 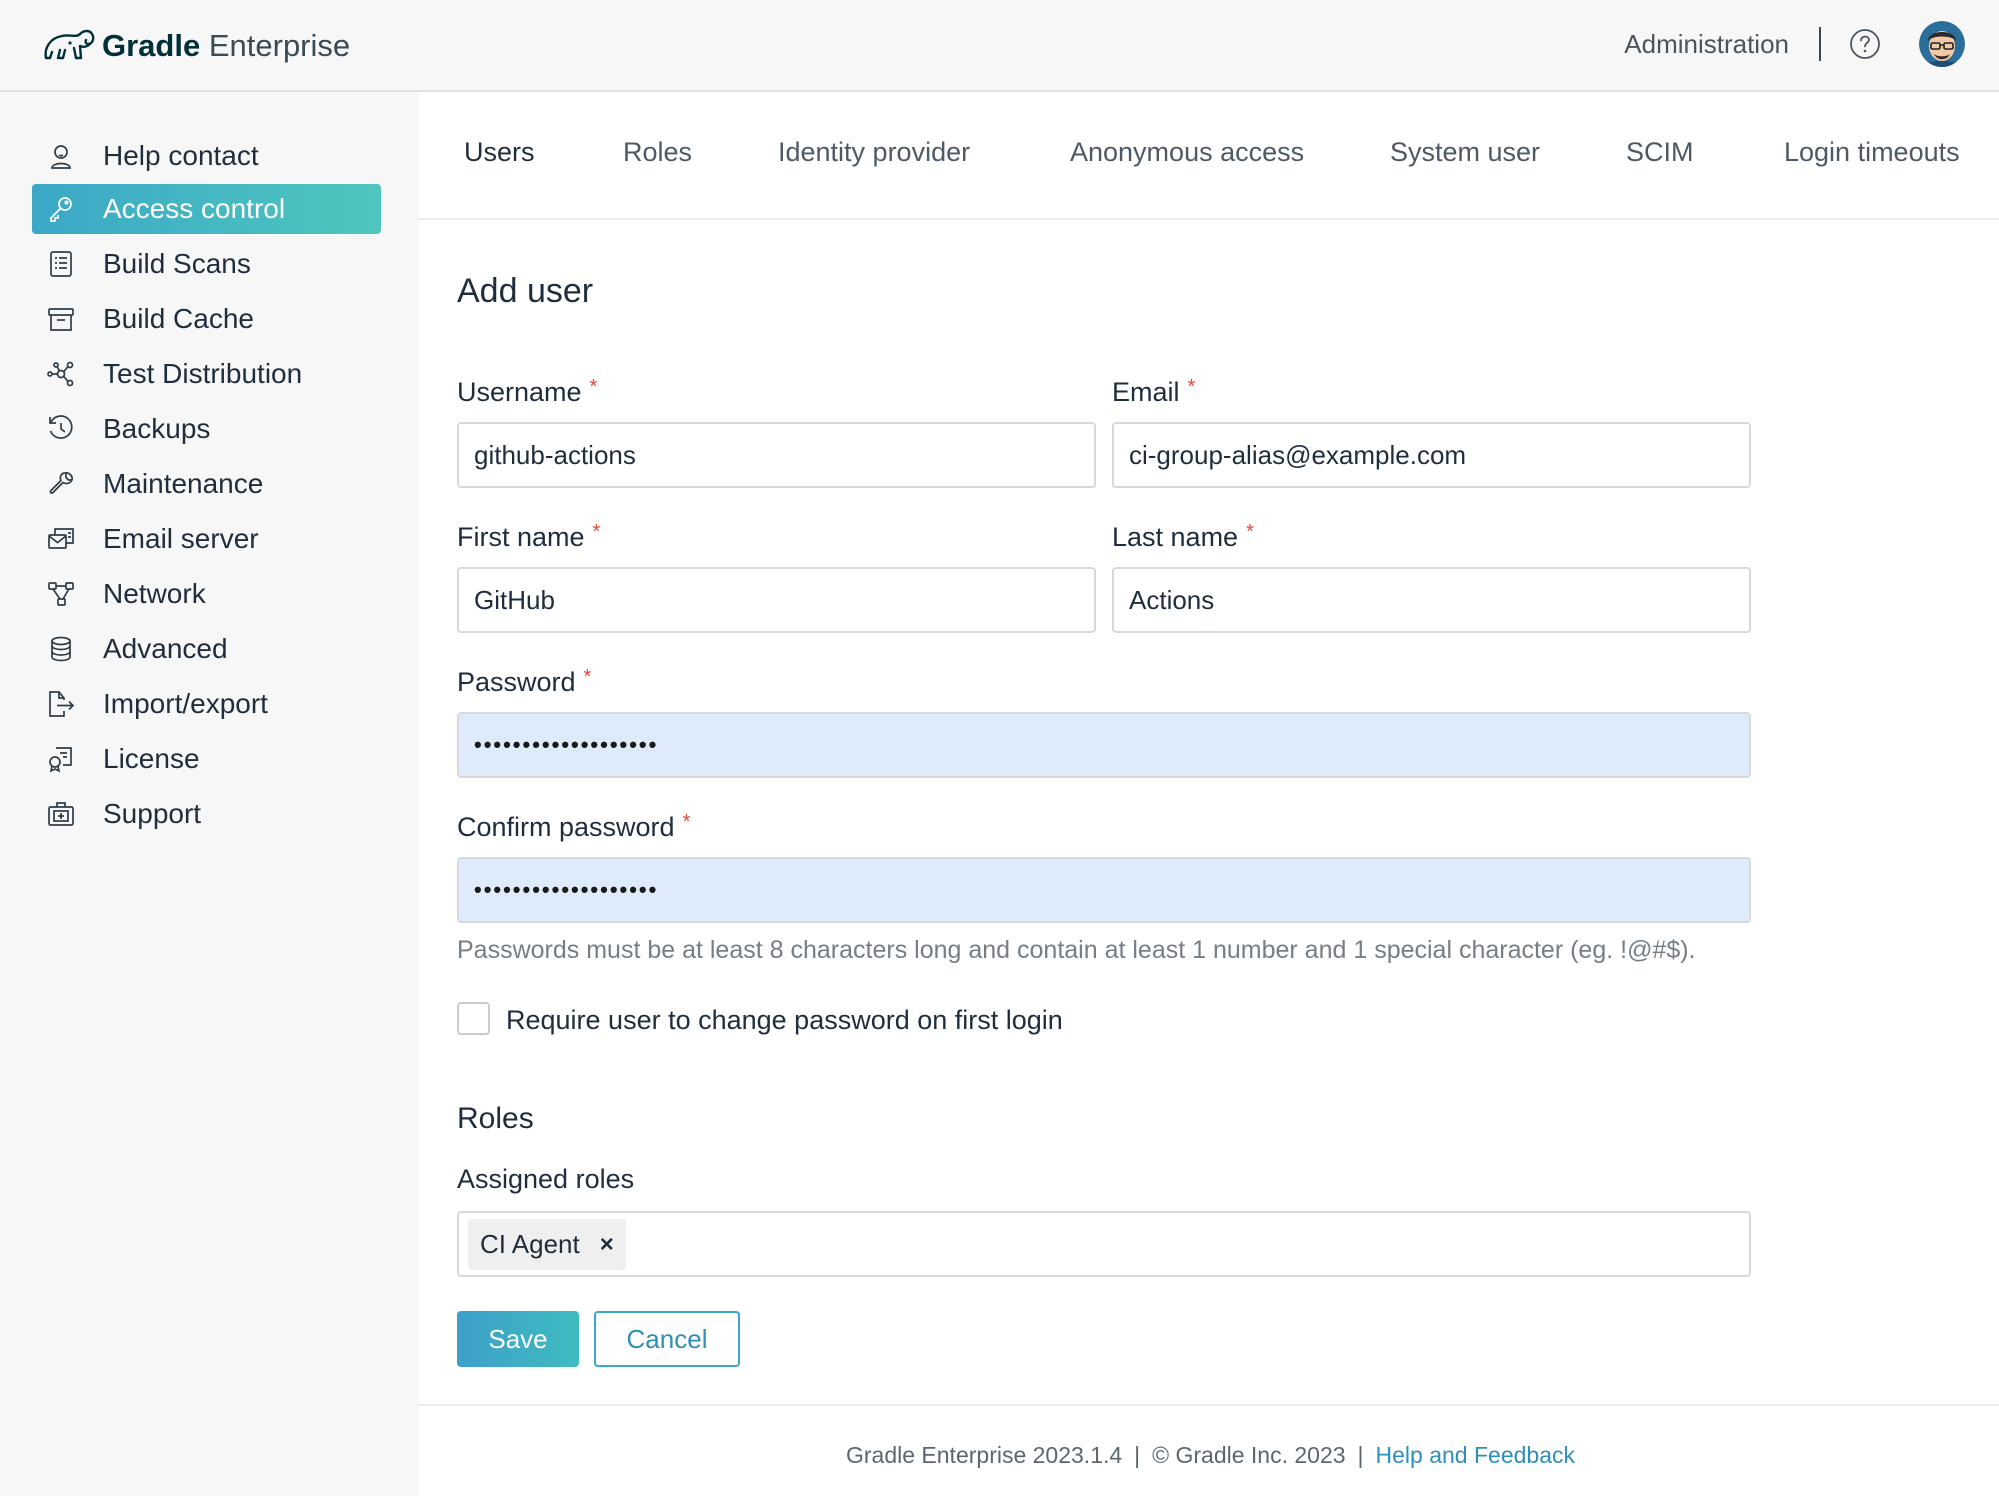 What do you see at coordinates (984, 1455) in the screenshot?
I see `footer-version: Gradle Enterprise 2023.1.4` at bounding box center [984, 1455].